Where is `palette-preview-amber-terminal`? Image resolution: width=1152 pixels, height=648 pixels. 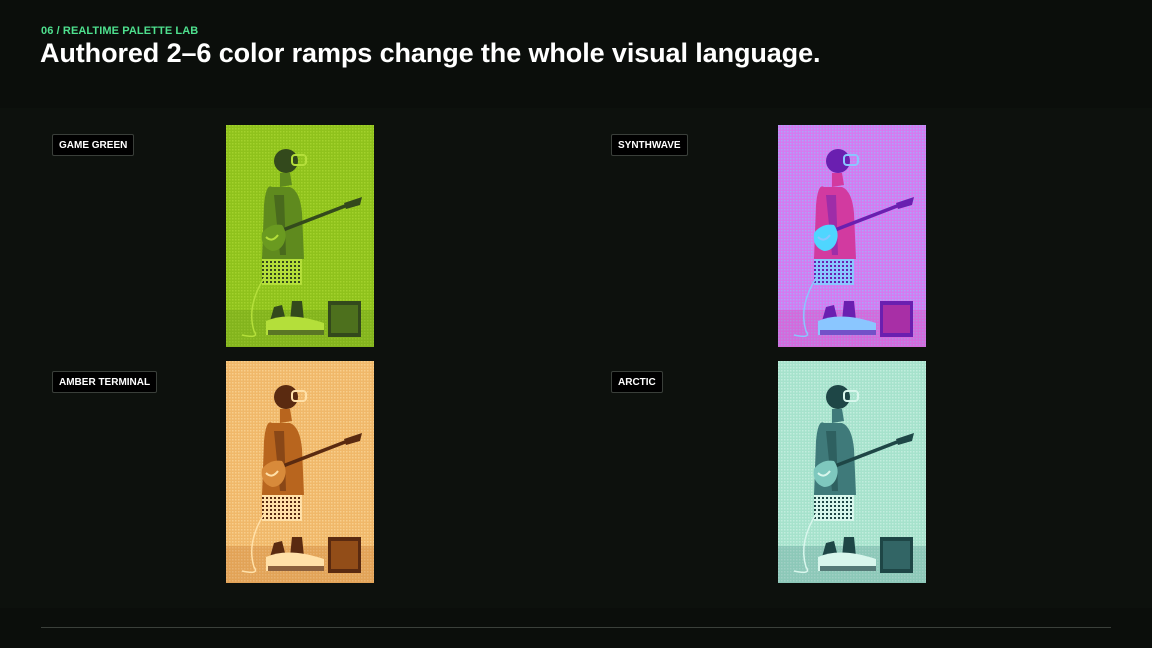 palette-preview-amber-terminal is located at coordinates (300, 472).